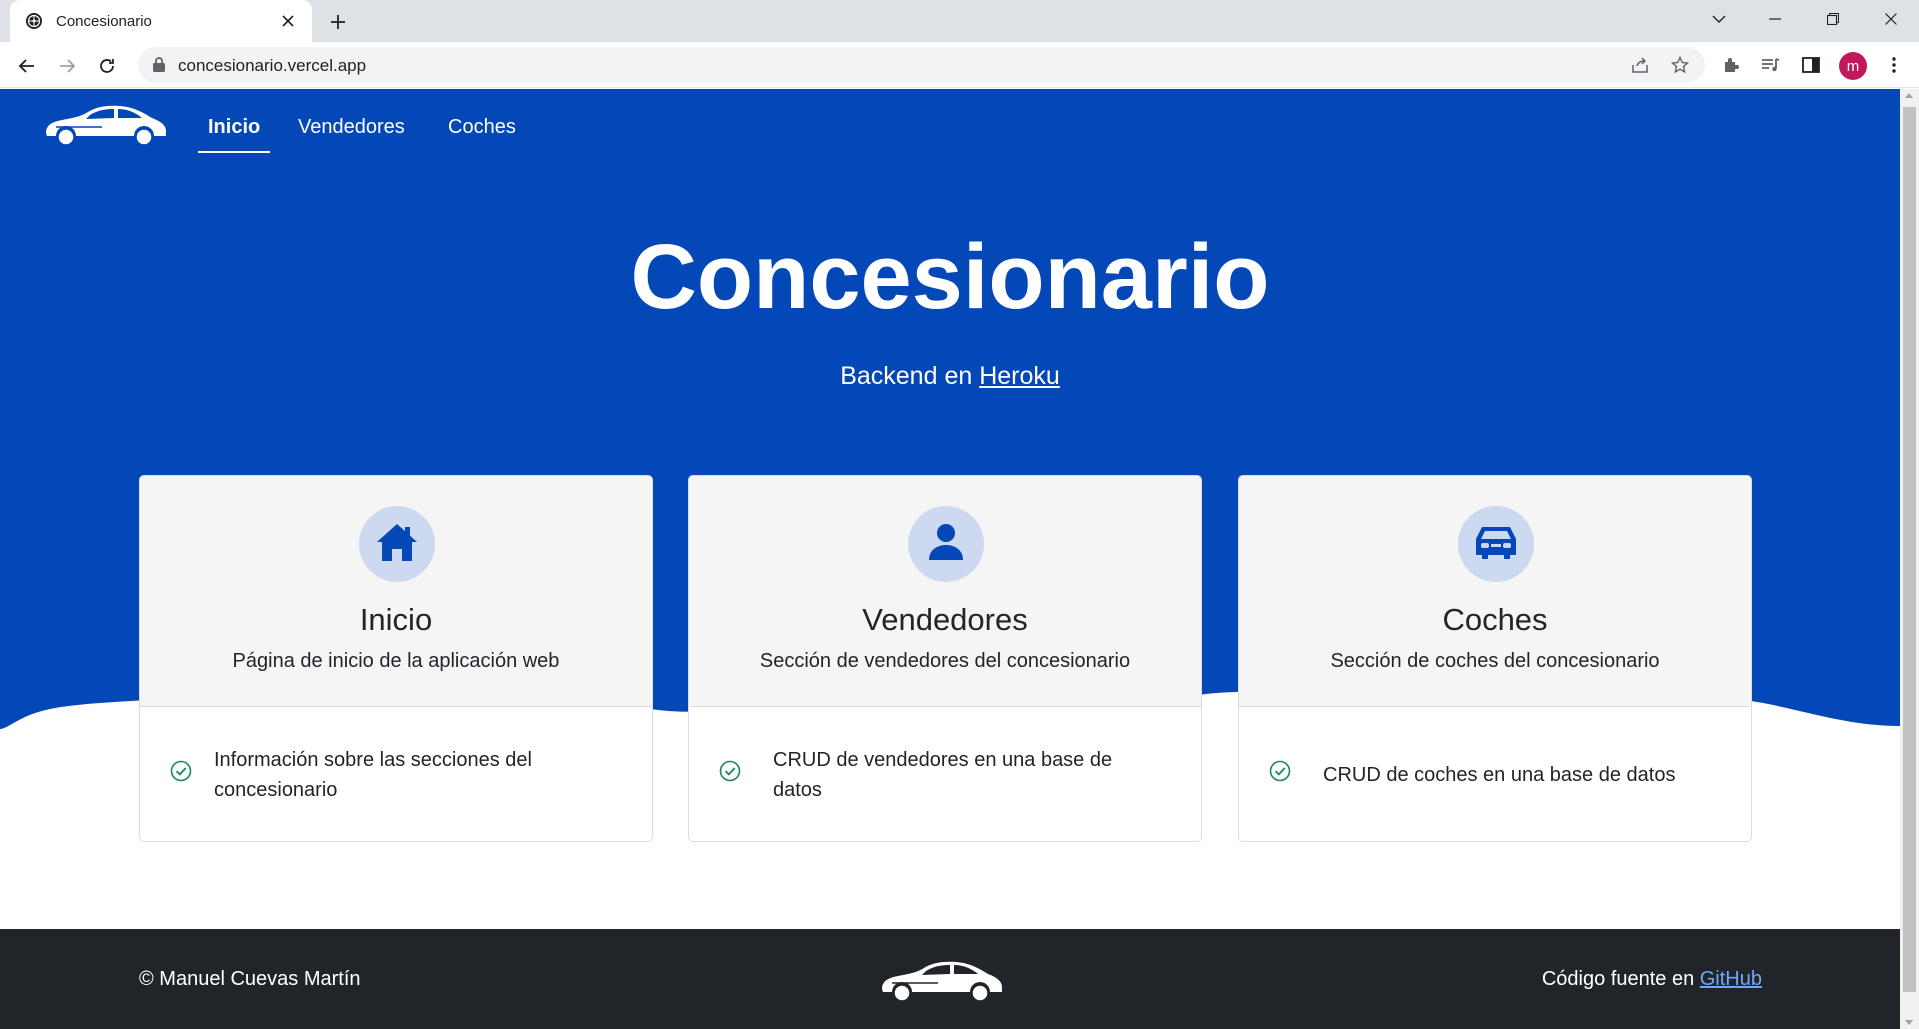  I want to click on more-menu-icon, so click(1894, 65).